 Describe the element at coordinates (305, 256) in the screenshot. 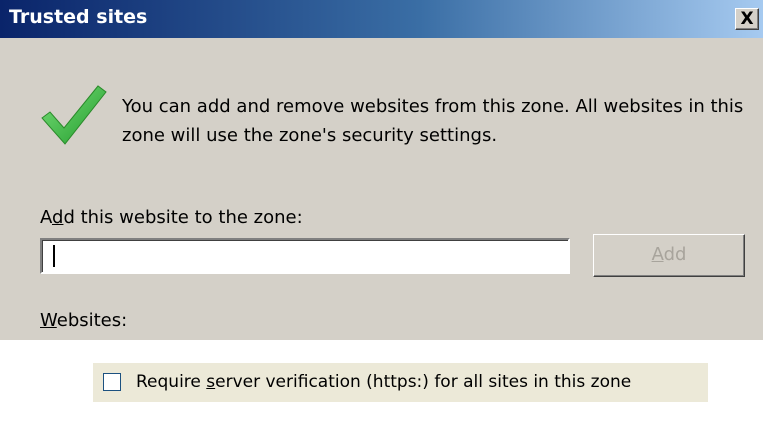

I see `website-url-input` at that location.